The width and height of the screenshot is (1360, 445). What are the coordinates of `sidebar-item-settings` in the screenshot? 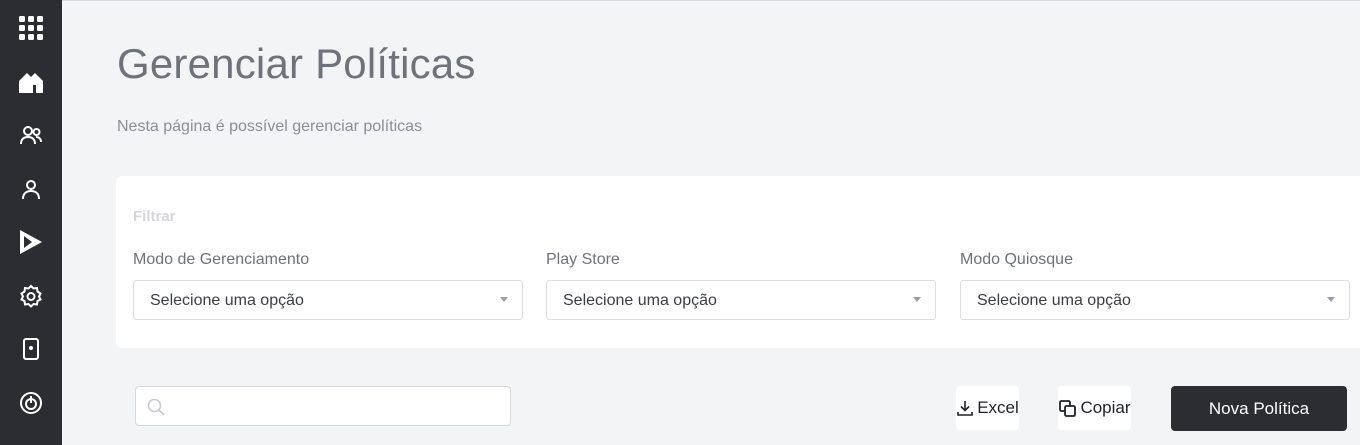 It's located at (31, 296).